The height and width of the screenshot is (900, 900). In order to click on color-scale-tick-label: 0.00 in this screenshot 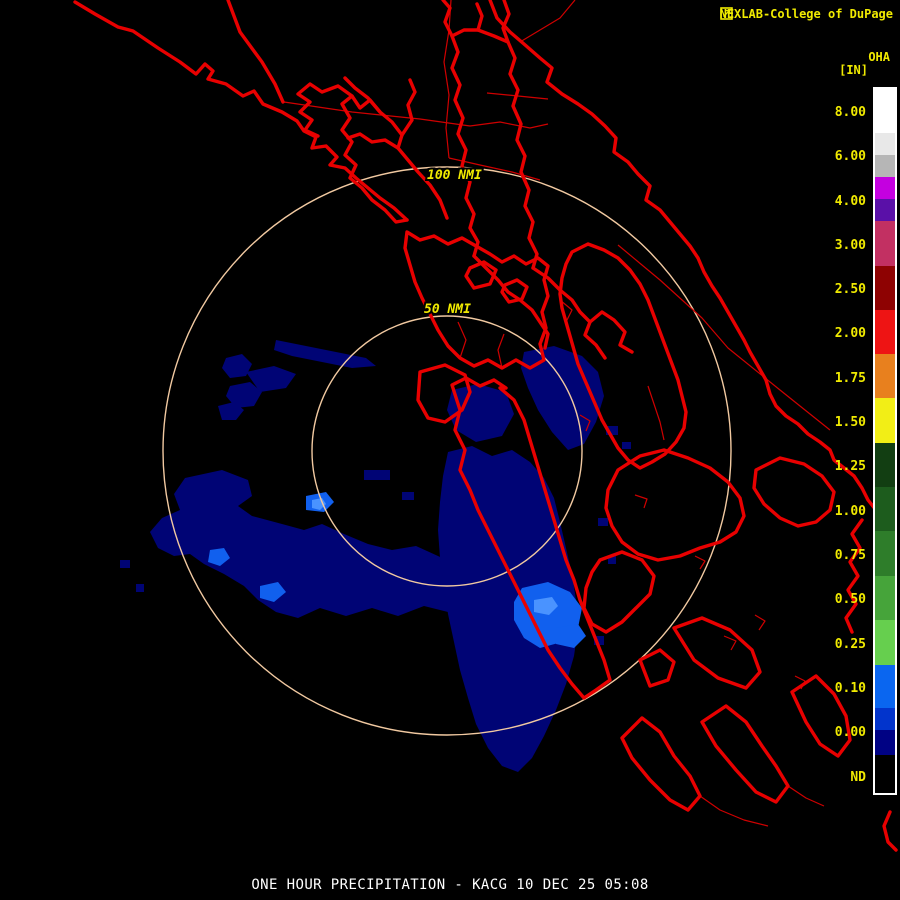, I will do `click(850, 732)`.